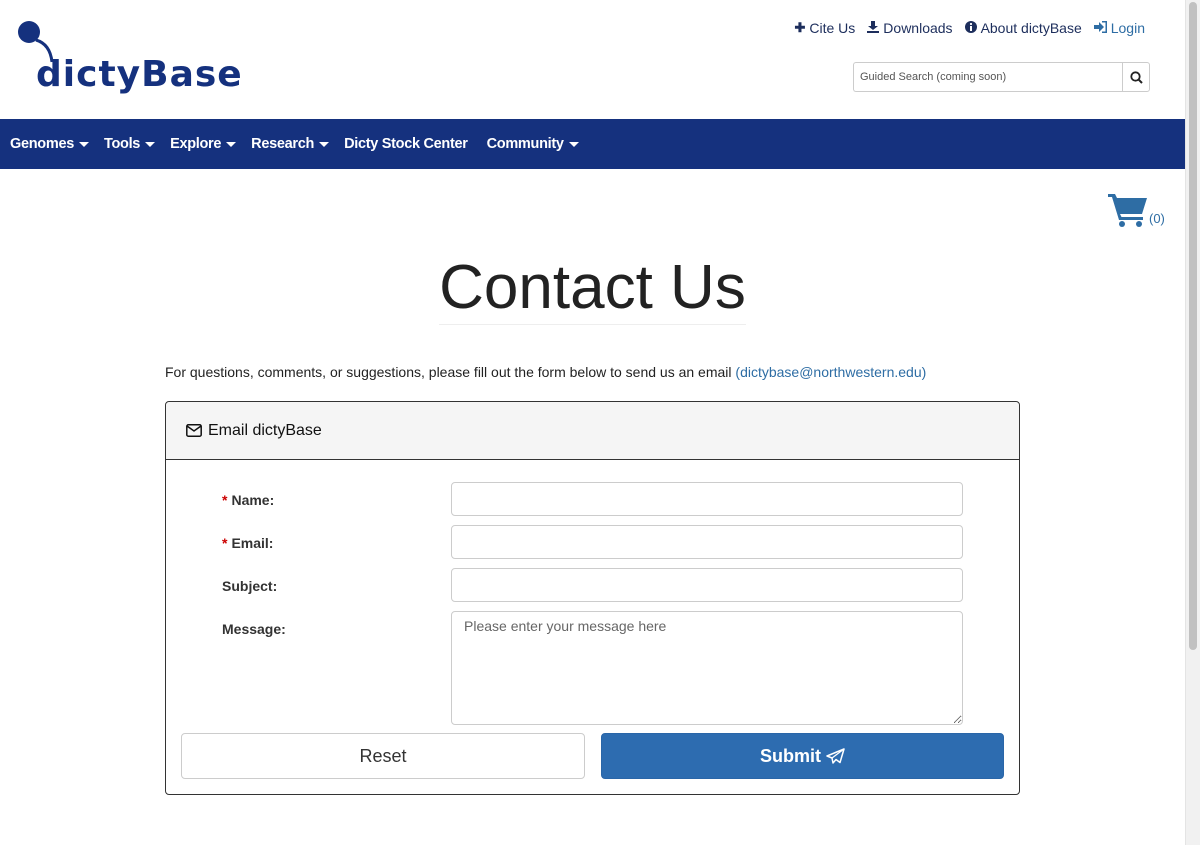 The image size is (1200, 845). What do you see at coordinates (1031, 28) in the screenshot?
I see `about-label: About dictyBase` at bounding box center [1031, 28].